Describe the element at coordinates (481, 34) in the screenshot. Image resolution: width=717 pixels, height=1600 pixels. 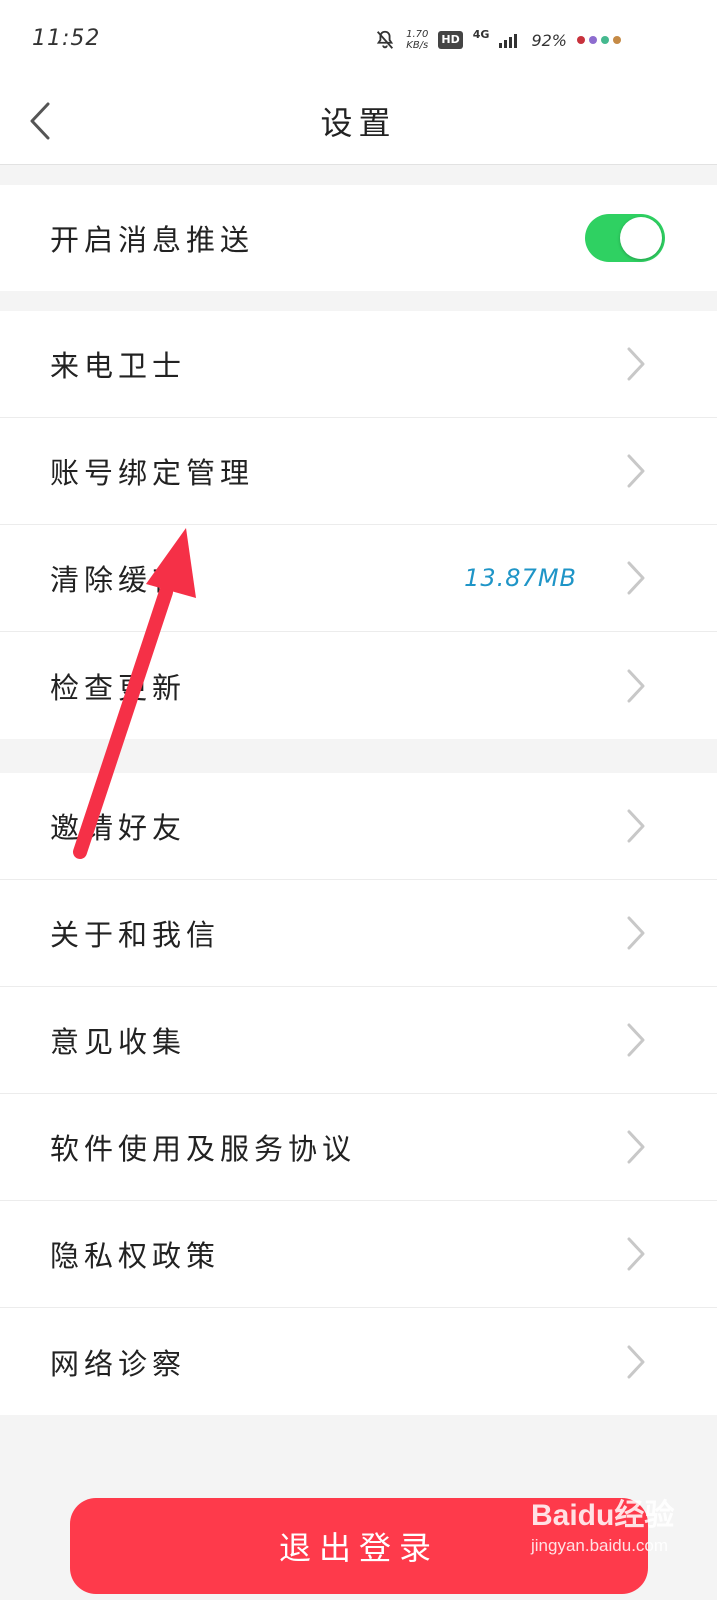
I see `network-type-badge: 4G` at that location.